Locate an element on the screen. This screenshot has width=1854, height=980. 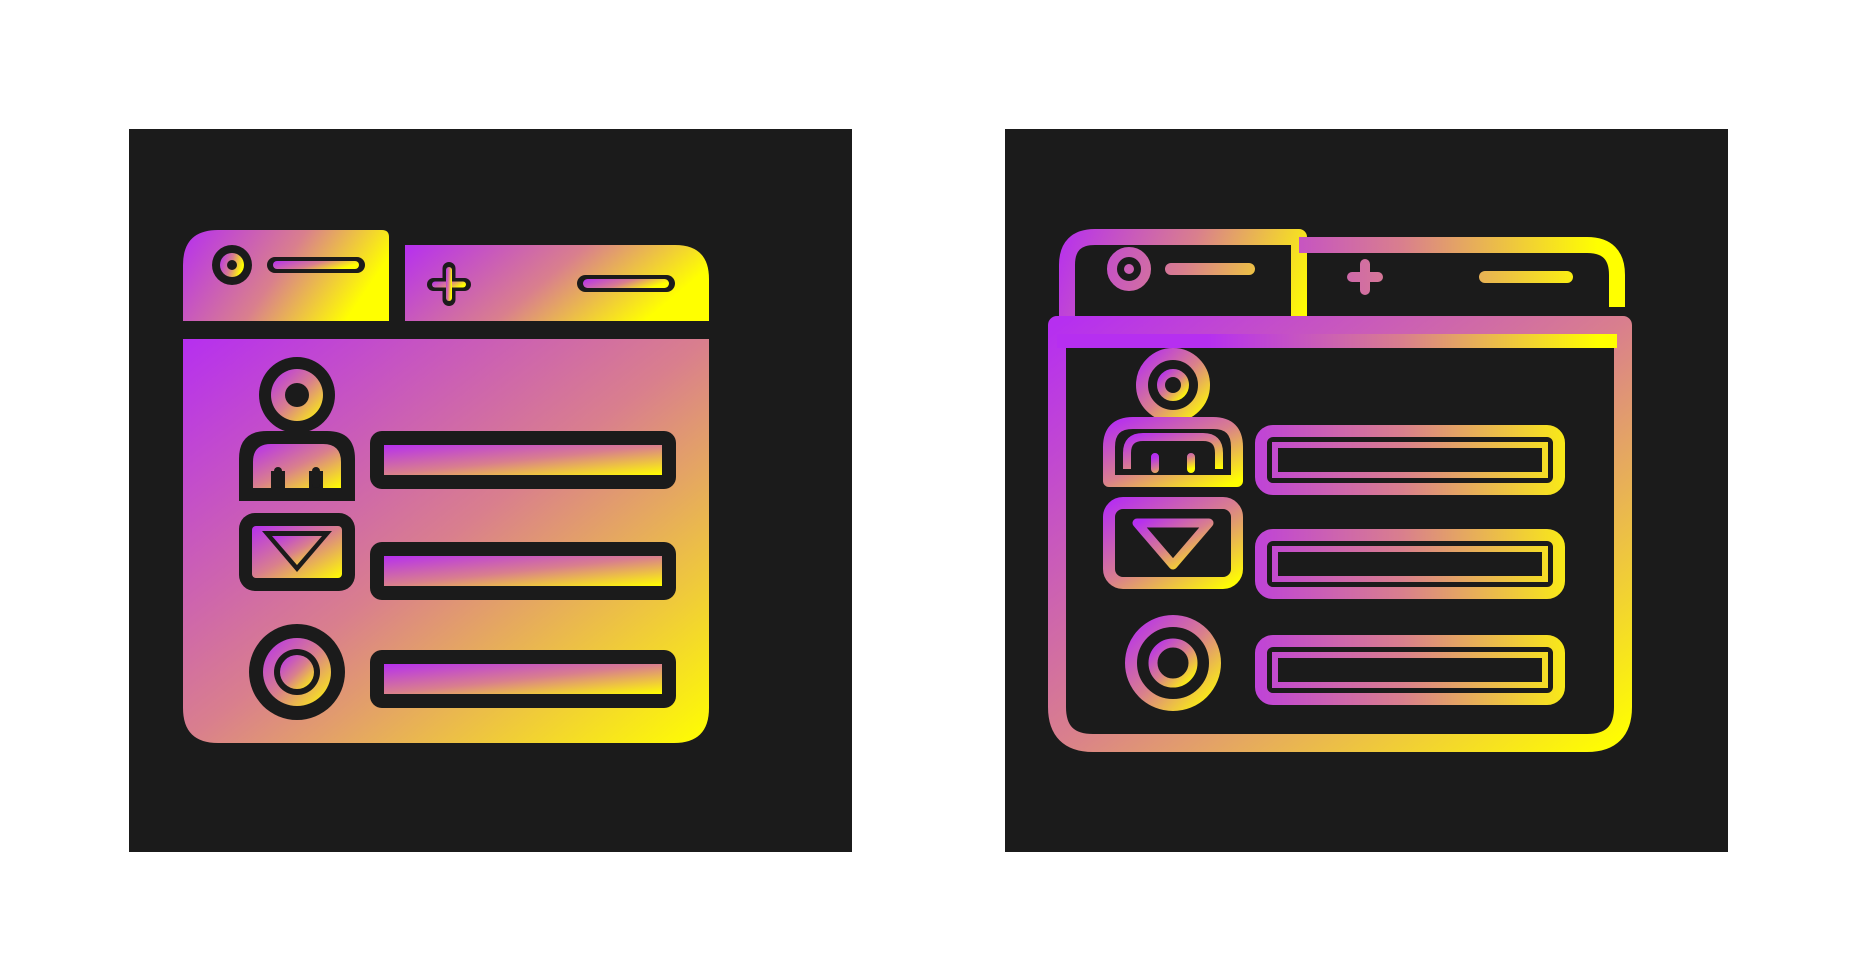
registration-form-glyph-icon is located at coordinates (446, 486).